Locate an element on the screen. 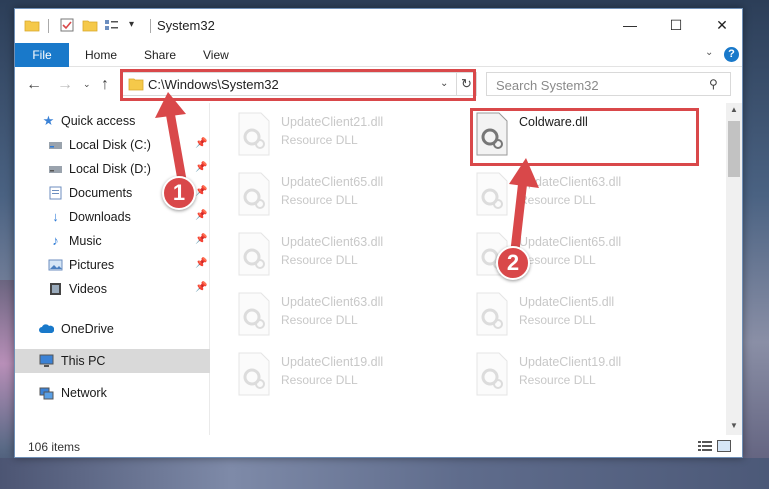 This screenshot has width=769, height=489. new-folder-icon is located at coordinates (90, 25).